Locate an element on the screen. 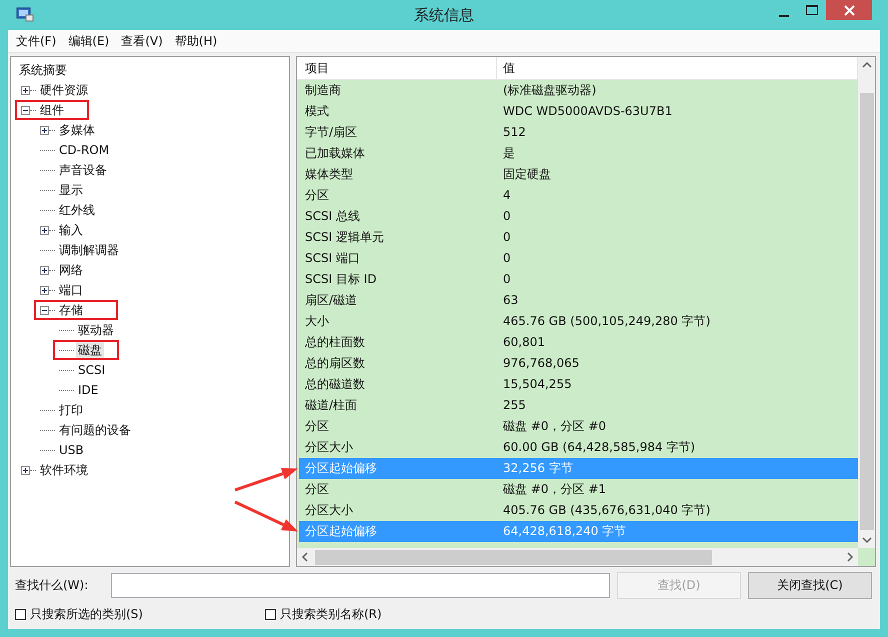 This screenshot has height=637, width=888. tree-item: CD-ROM is located at coordinates (84, 150).